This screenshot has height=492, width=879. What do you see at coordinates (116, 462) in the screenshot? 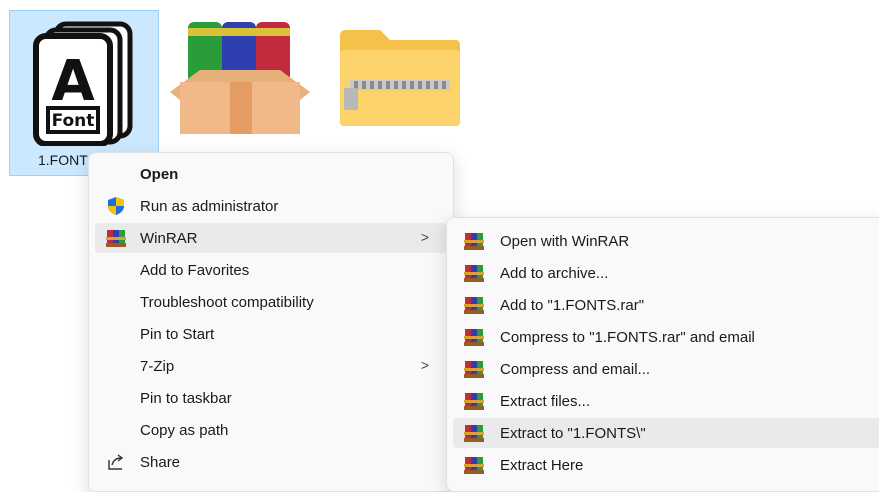
I see `share-icon` at bounding box center [116, 462].